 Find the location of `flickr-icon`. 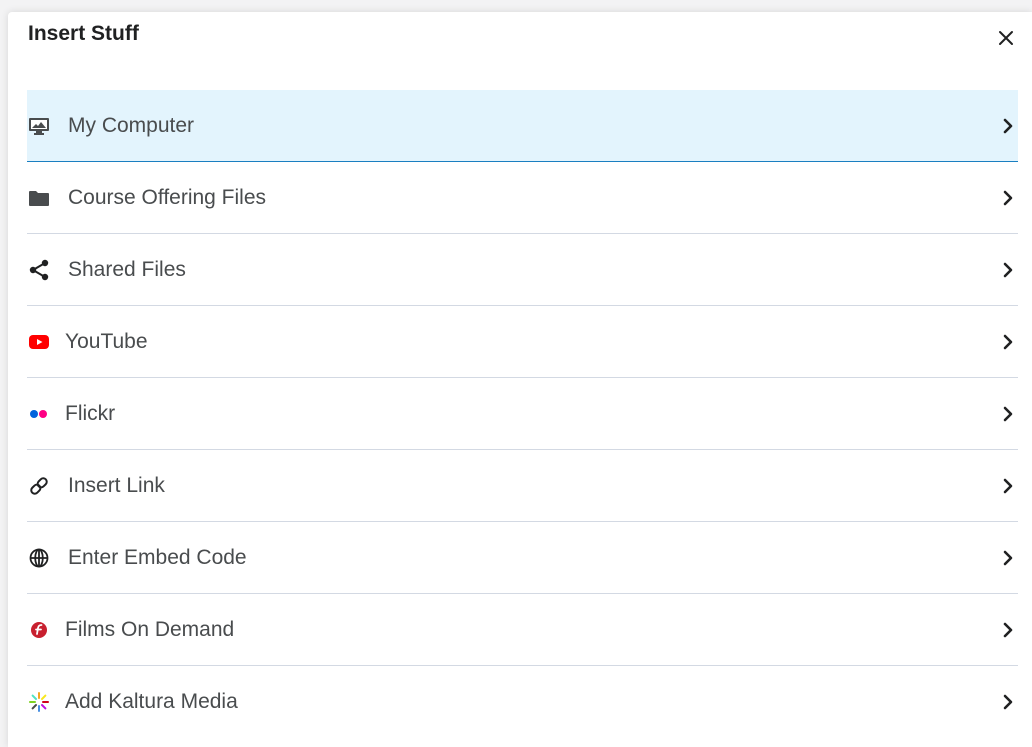

flickr-icon is located at coordinates (39, 414).